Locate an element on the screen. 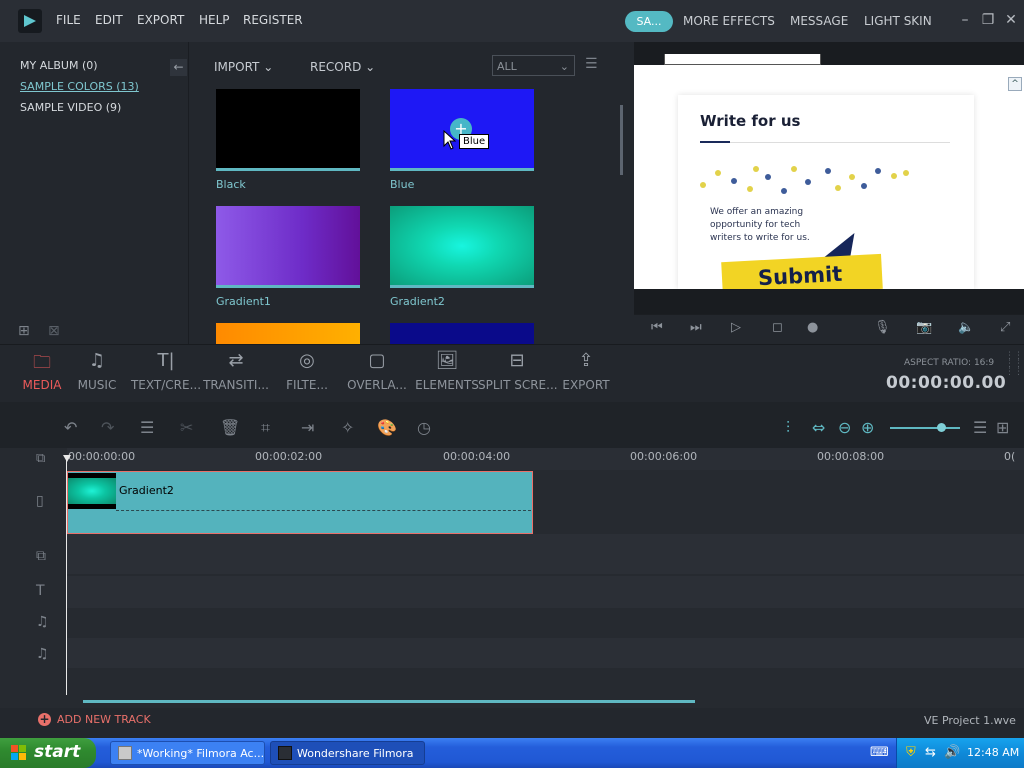 This screenshot has height=768, width=1024. list-layout-icon: ☰ is located at coordinates (980, 427).